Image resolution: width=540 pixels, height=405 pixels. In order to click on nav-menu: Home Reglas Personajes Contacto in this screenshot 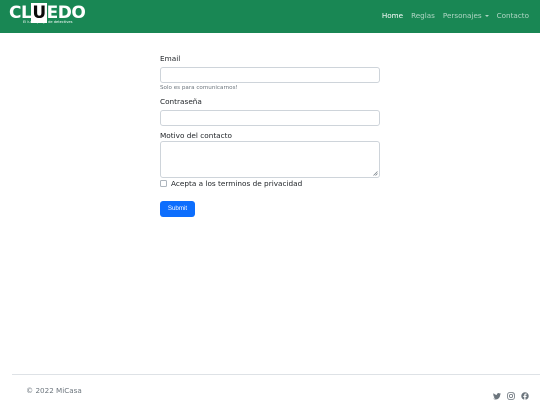, I will do `click(455, 15)`.